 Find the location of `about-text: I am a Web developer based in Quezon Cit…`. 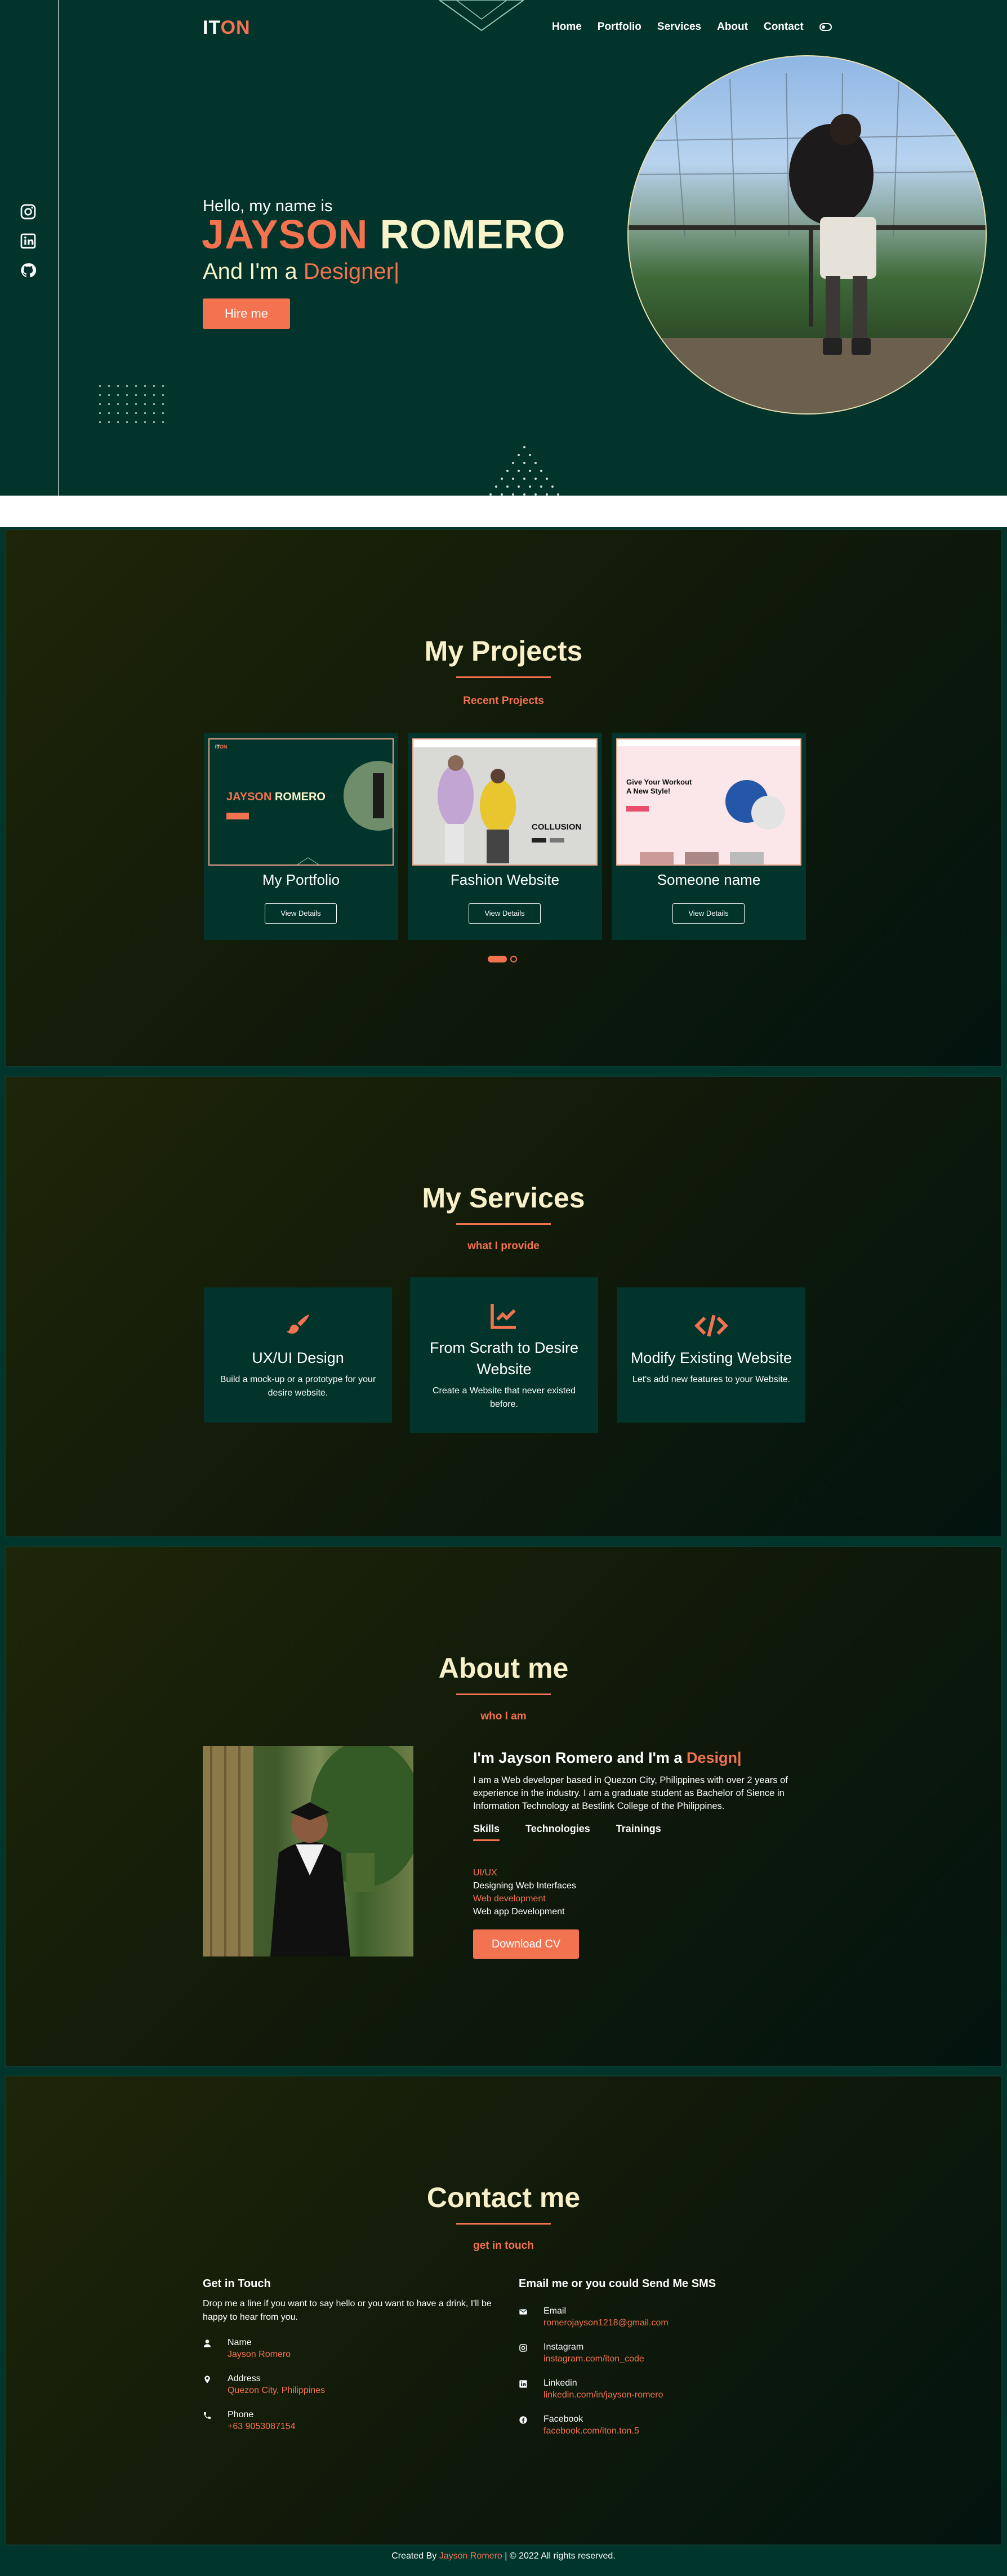

about-text: I am a Web developer based in Quezon Cit… is located at coordinates (630, 1793).